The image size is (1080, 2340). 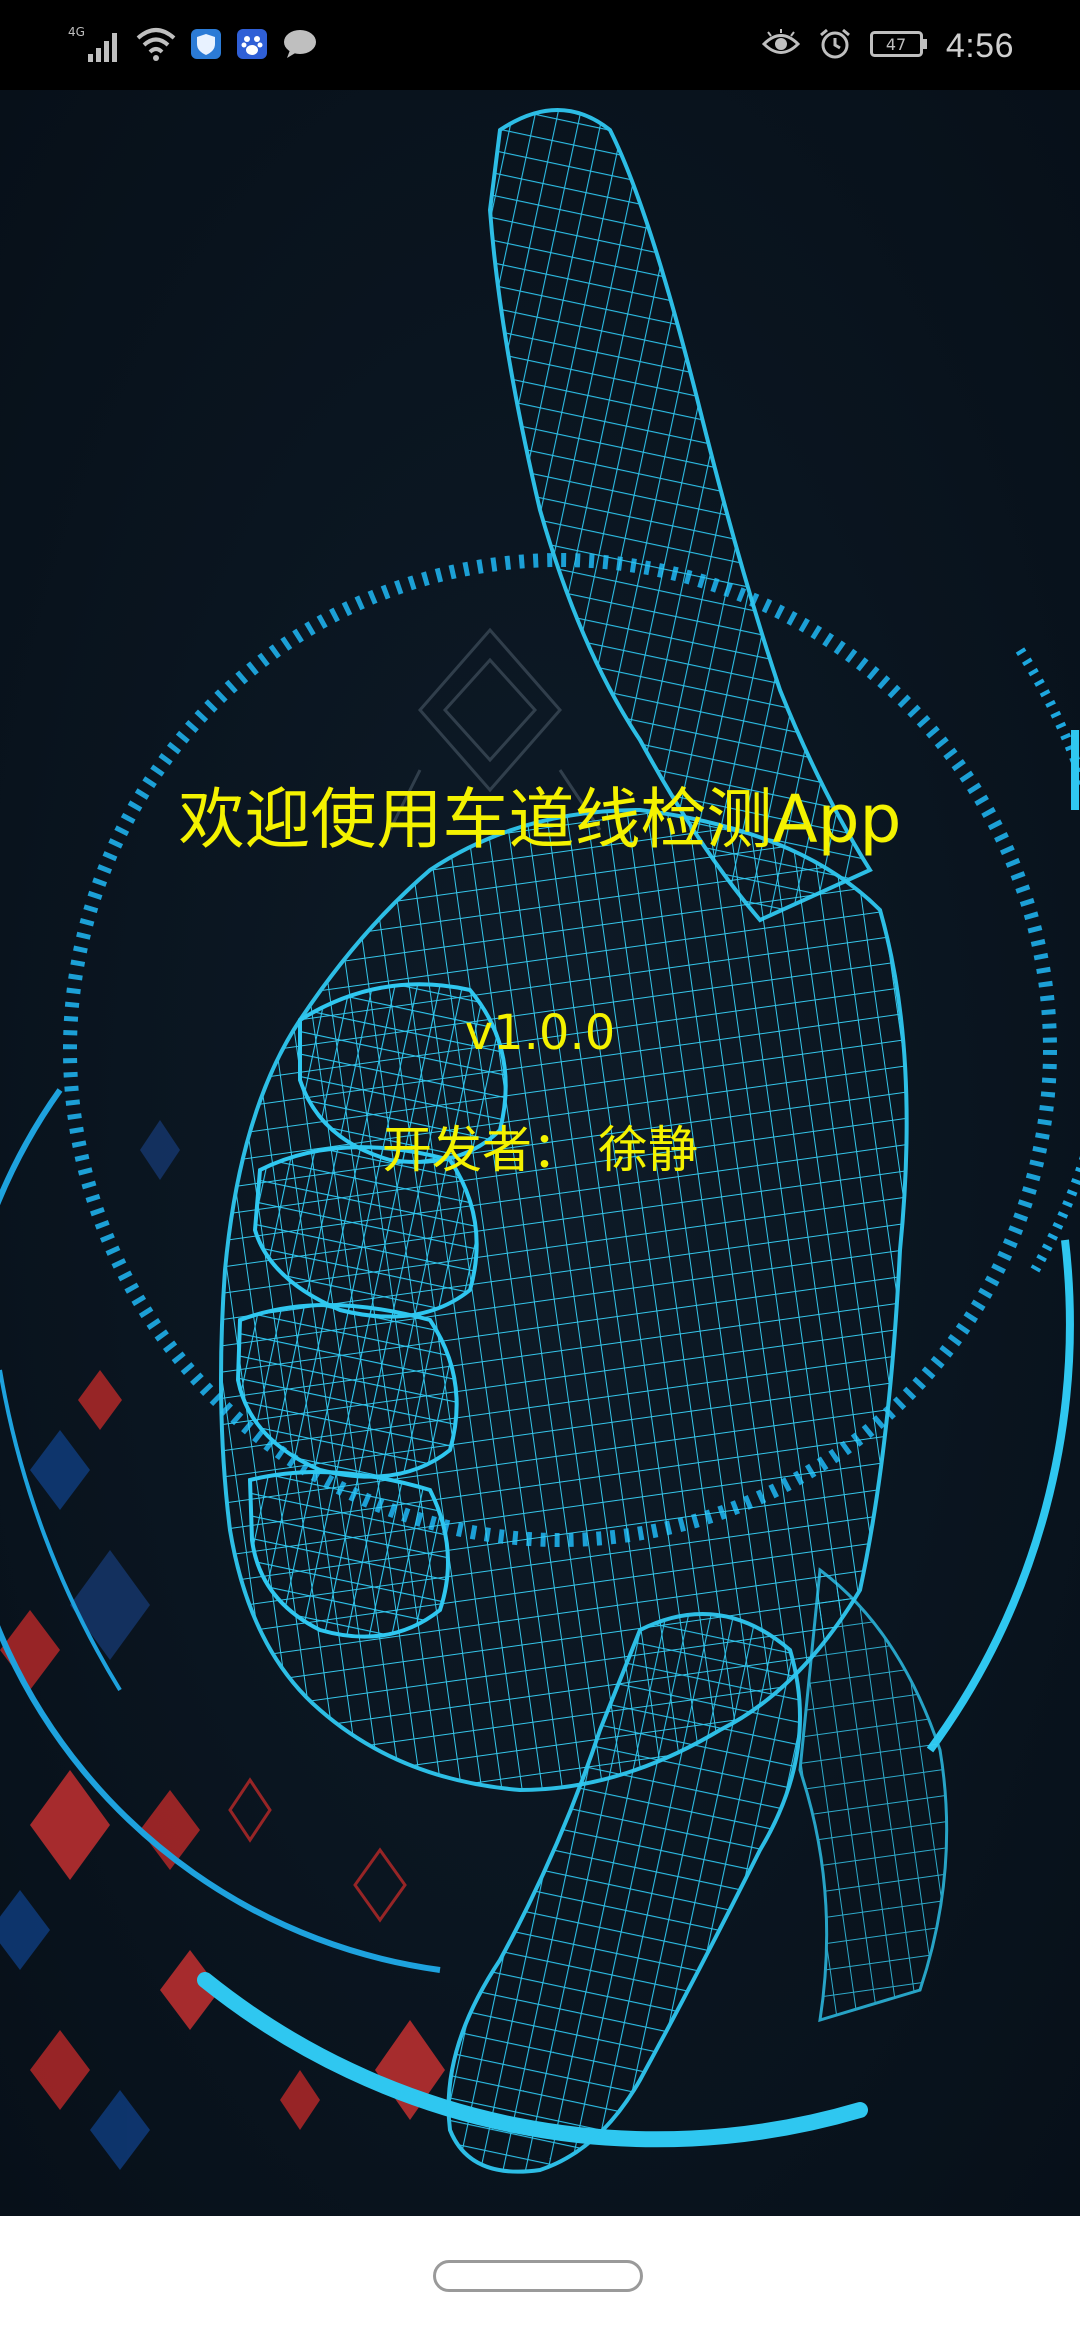 I want to click on version-label: v1.0.0, so click(x=540, y=1033).